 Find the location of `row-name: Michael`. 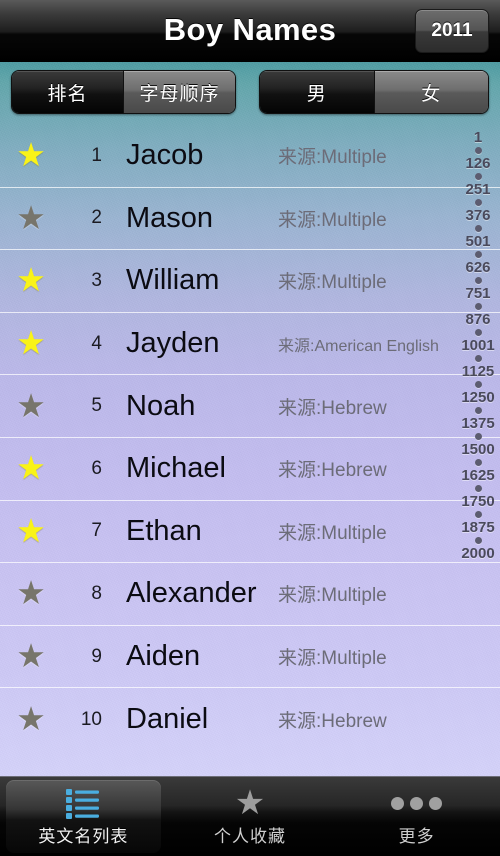

row-name: Michael is located at coordinates (176, 468).